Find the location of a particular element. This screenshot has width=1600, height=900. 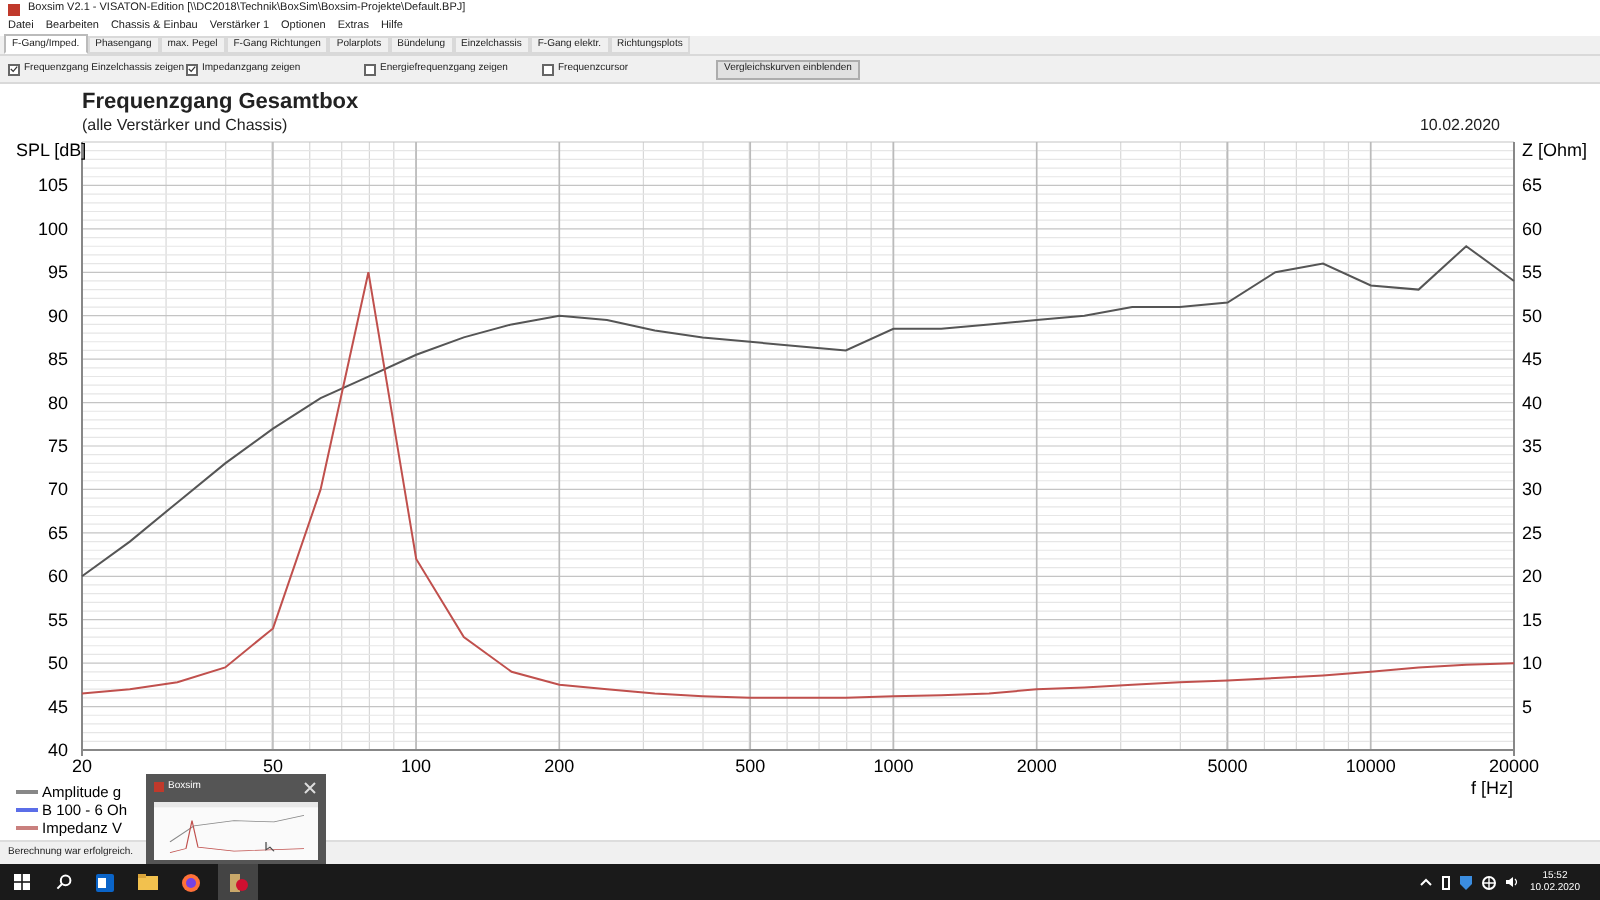

y2-tick-label: 10 is located at coordinates (1532, 663).